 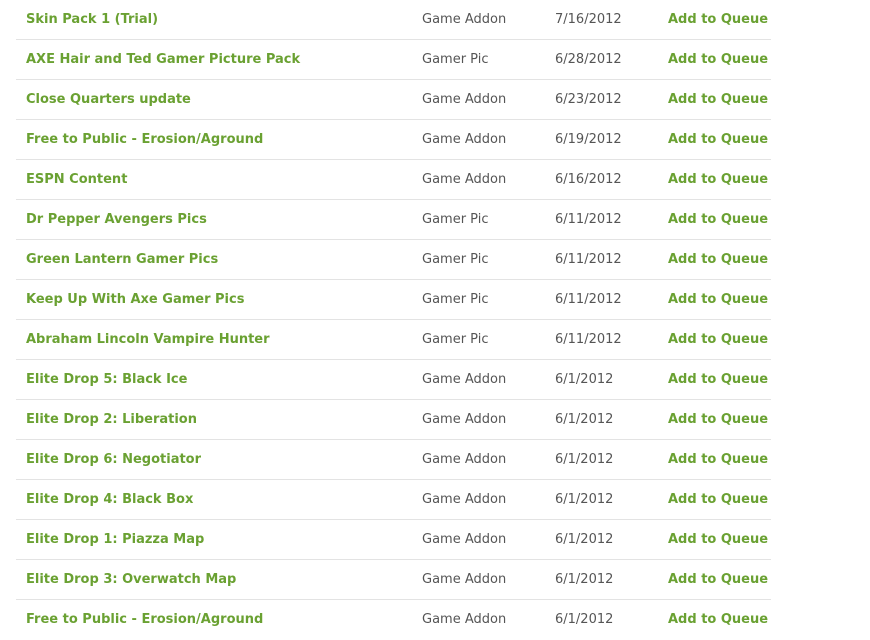 I want to click on item-date: 7/16/2012, so click(x=588, y=19).